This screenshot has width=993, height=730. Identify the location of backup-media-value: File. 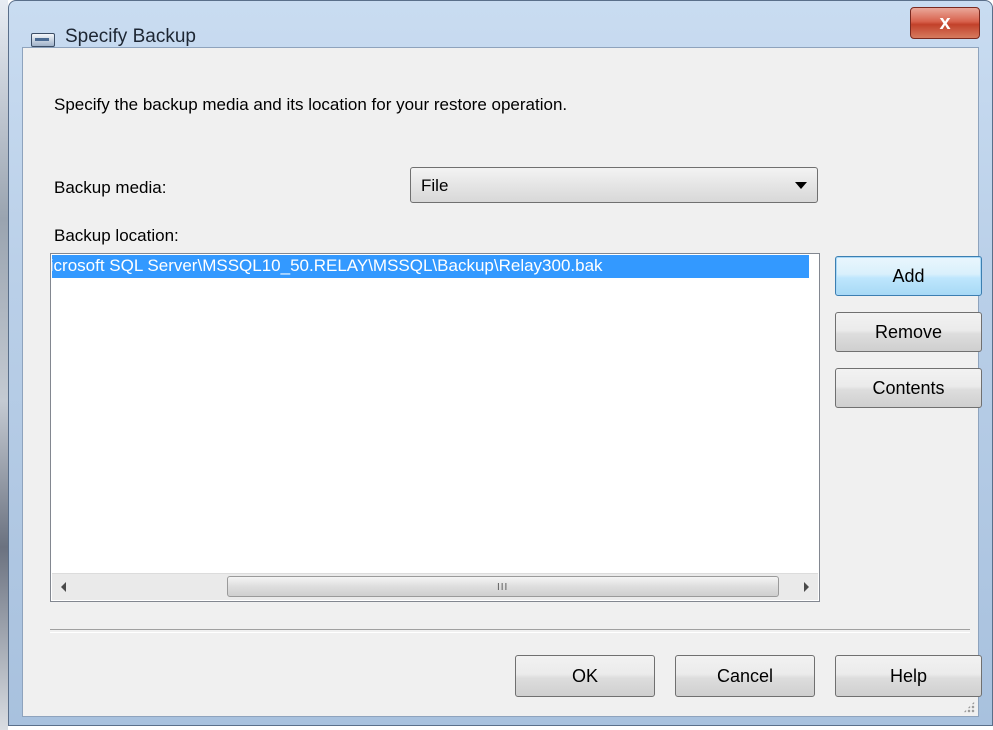
(435, 185).